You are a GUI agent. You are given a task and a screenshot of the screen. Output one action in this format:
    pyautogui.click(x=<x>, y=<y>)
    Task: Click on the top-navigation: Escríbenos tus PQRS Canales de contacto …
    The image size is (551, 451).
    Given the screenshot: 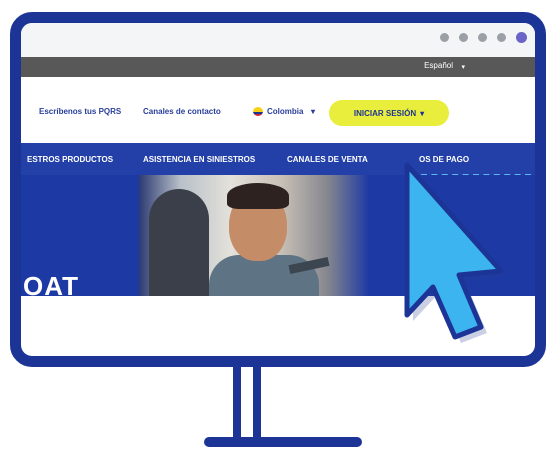 What is the action you would take?
    pyautogui.click(x=278, y=110)
    